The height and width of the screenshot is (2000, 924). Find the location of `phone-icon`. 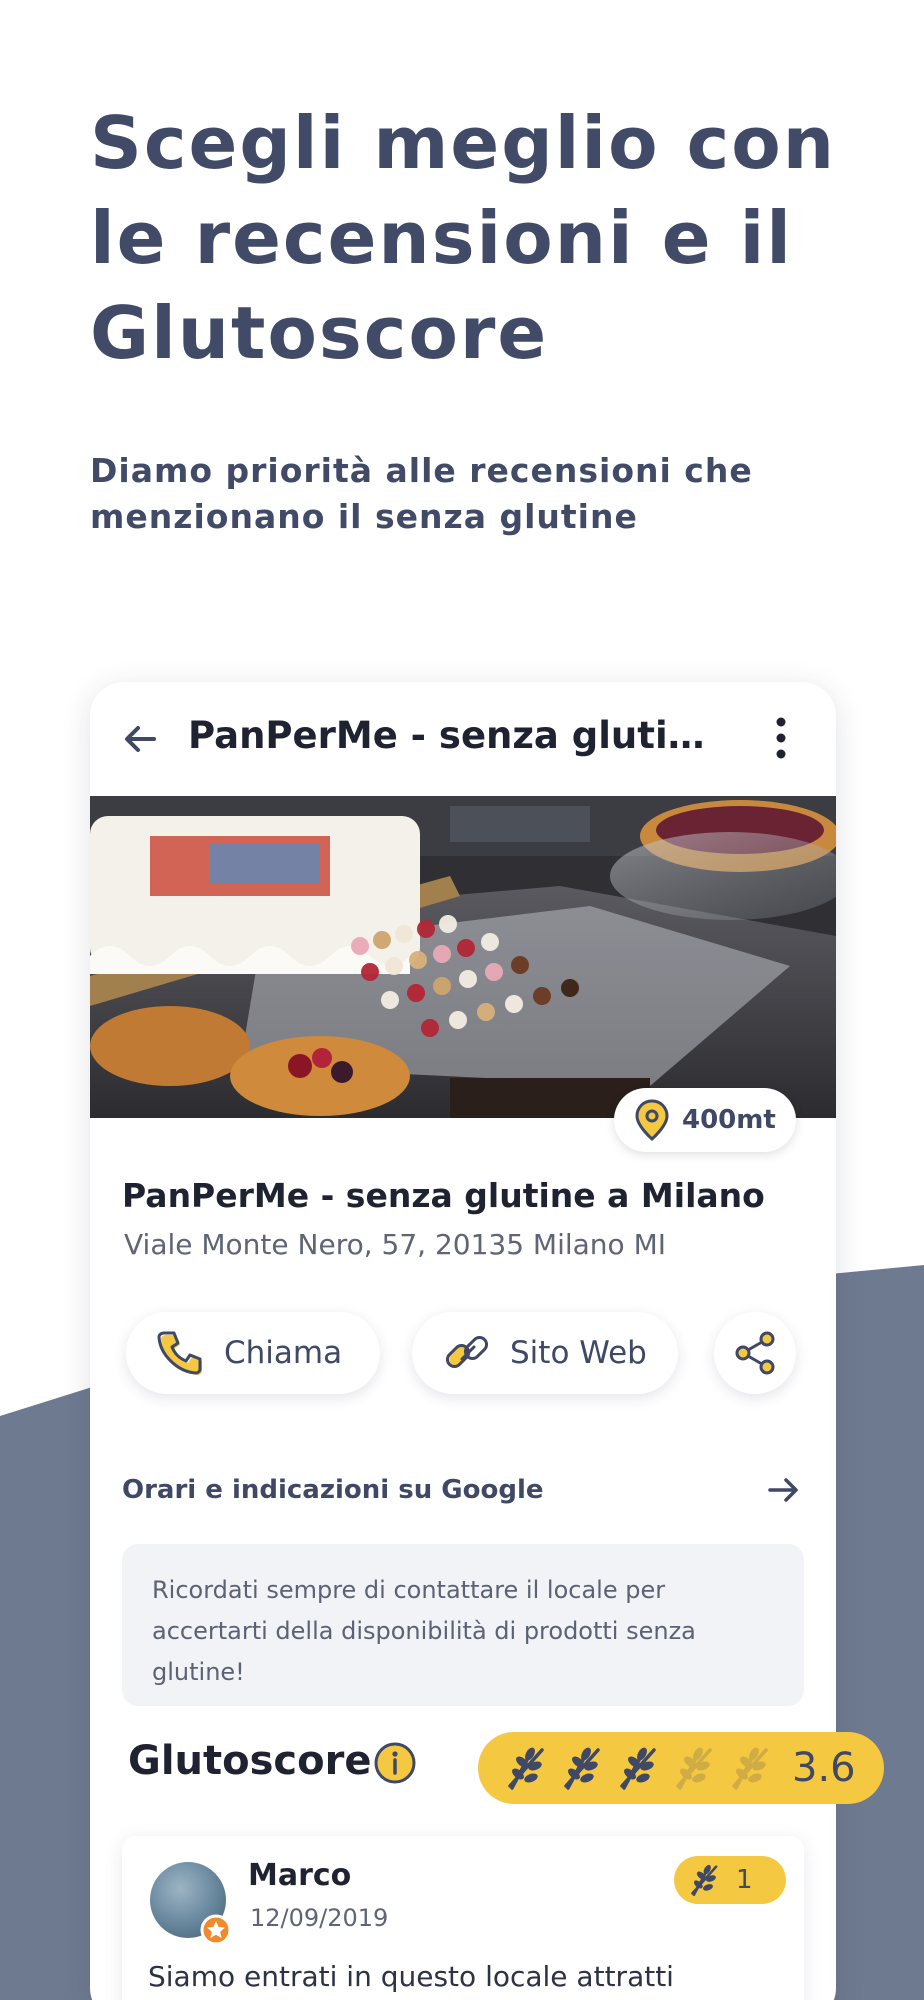

phone-icon is located at coordinates (179, 1353).